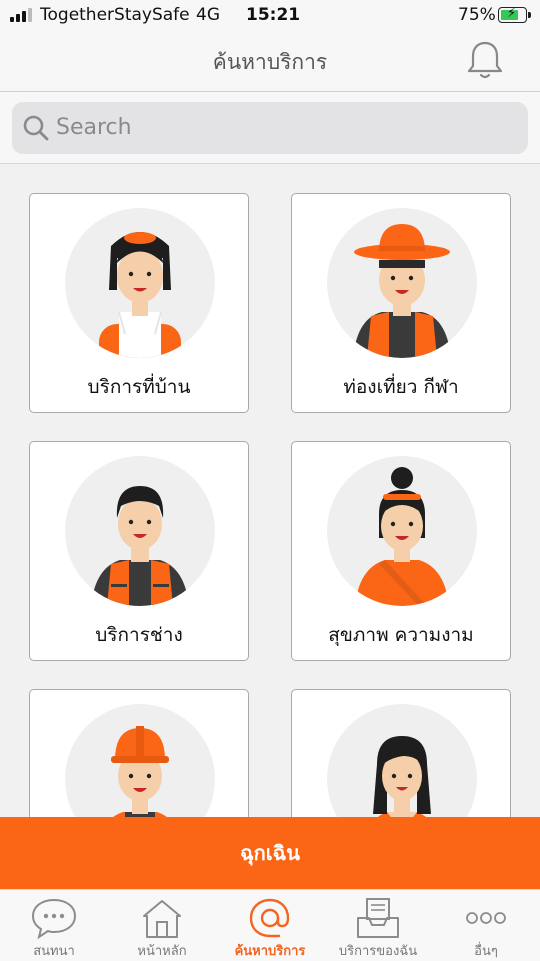  What do you see at coordinates (273, 15) in the screenshot?
I see `clock: 15:21` at bounding box center [273, 15].